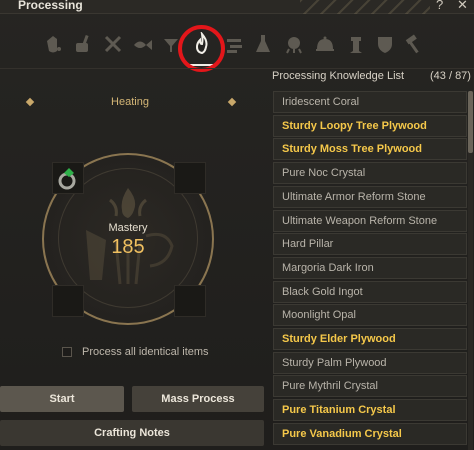 The image size is (474, 450). Describe the element at coordinates (338, 76) in the screenshot. I see `knowledge-list-title: Processing Knowledge List` at that location.